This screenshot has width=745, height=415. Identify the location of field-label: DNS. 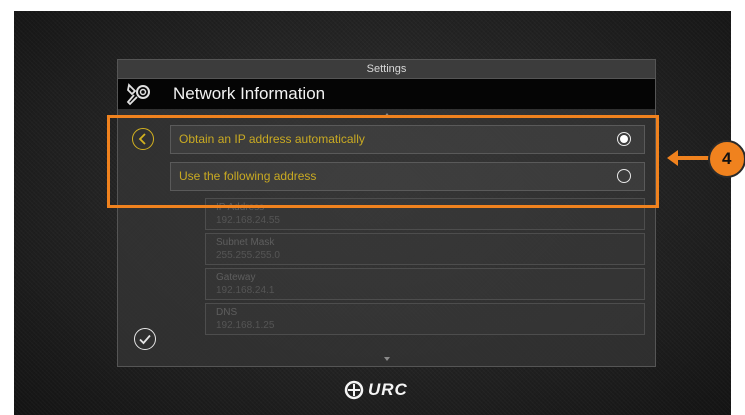
(227, 312).